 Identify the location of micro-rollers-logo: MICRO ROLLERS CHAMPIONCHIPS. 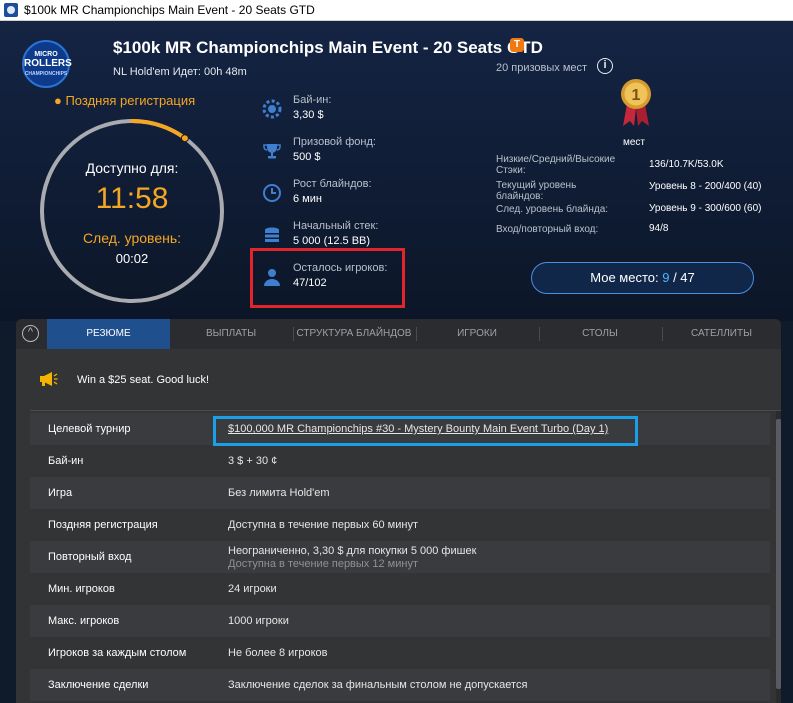
(47, 64).